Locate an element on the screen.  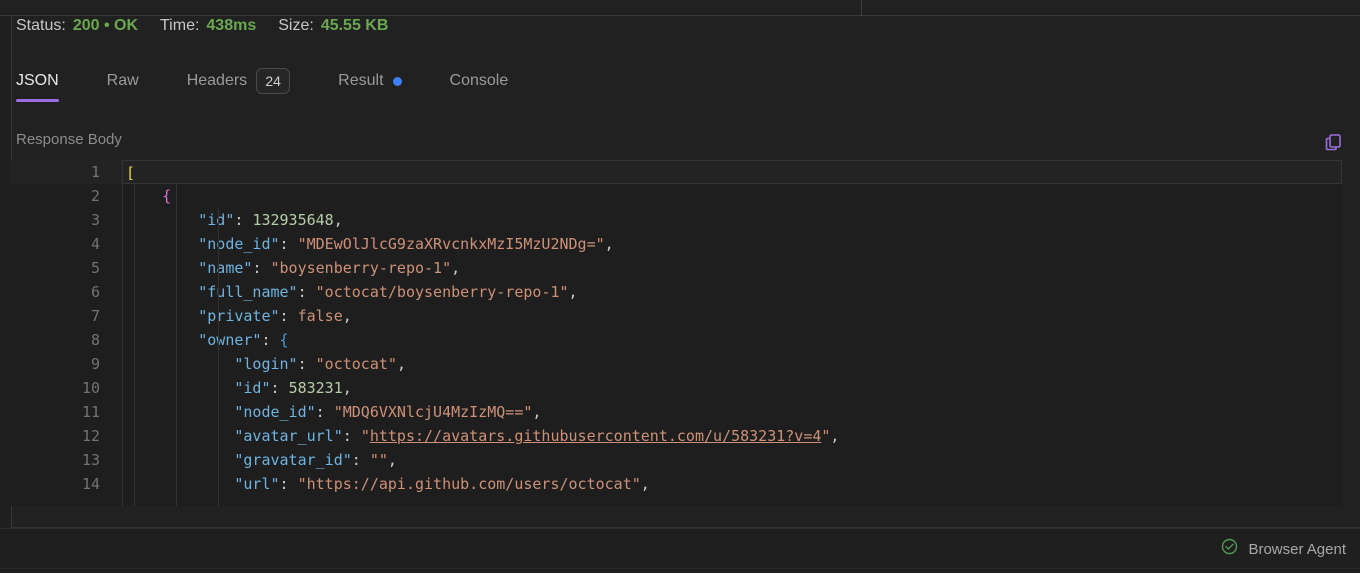
line-number: 8 is located at coordinates (95, 340).